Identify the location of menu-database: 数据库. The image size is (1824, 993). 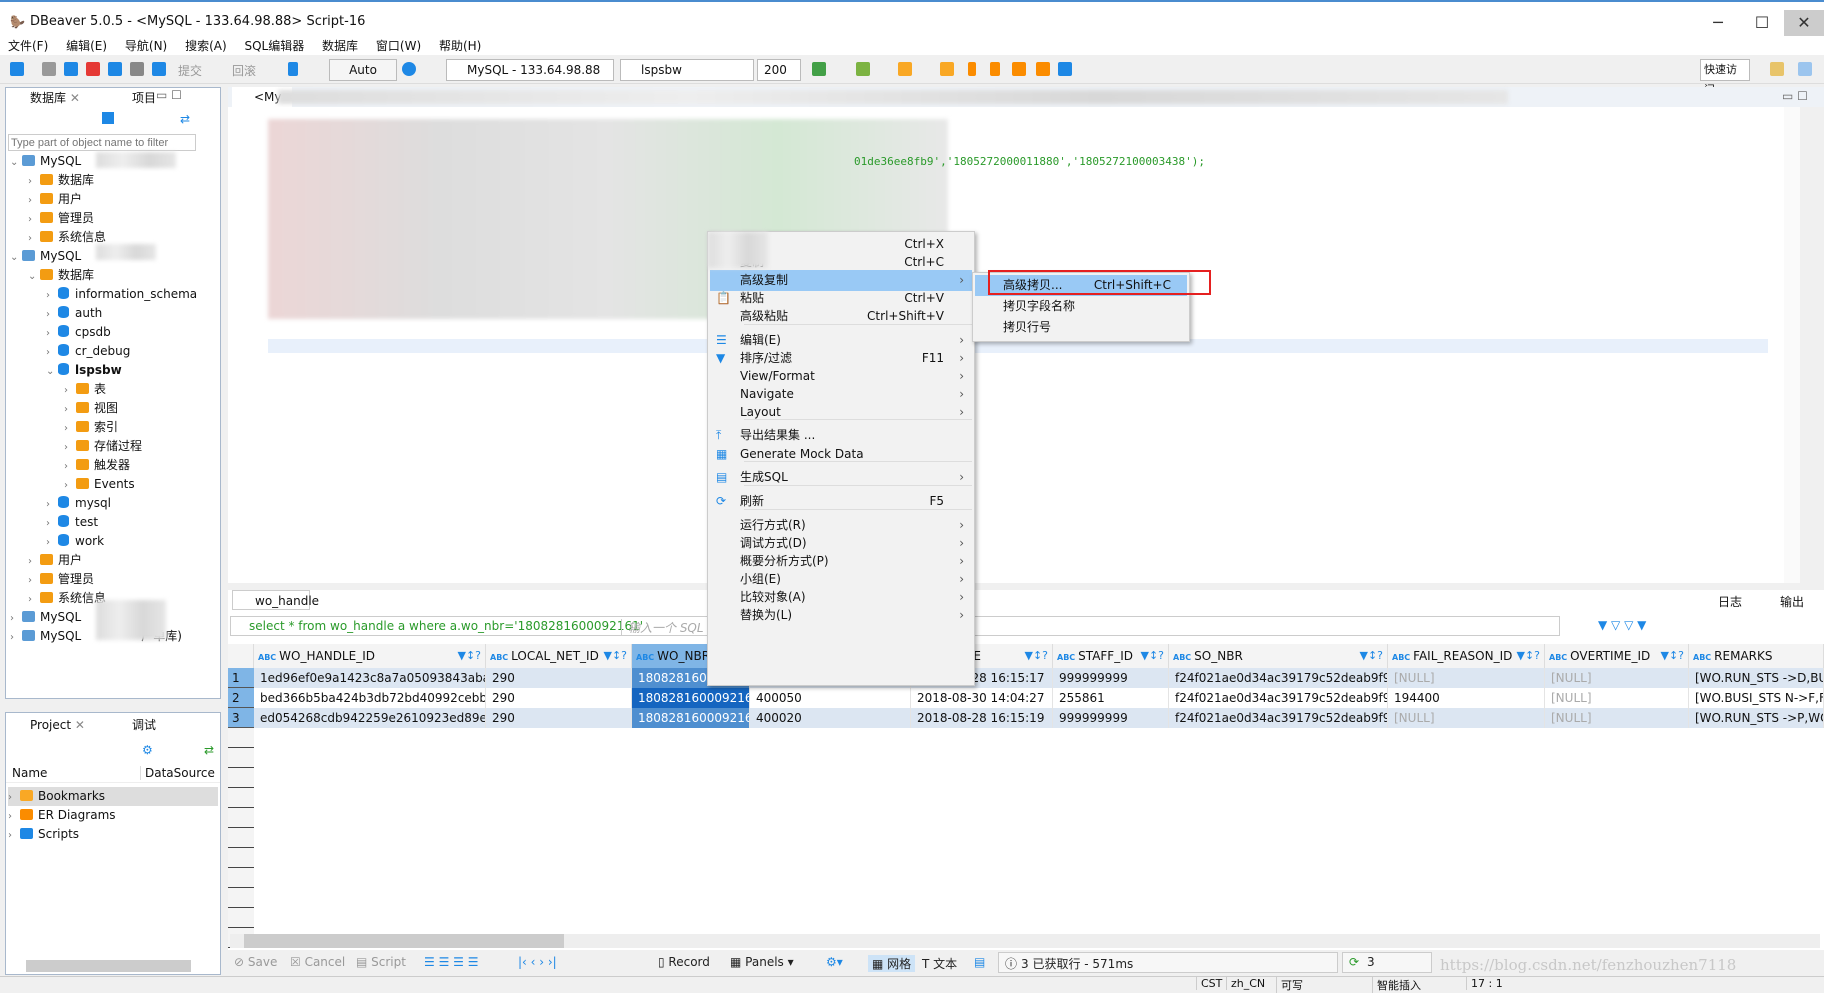
(340, 46).